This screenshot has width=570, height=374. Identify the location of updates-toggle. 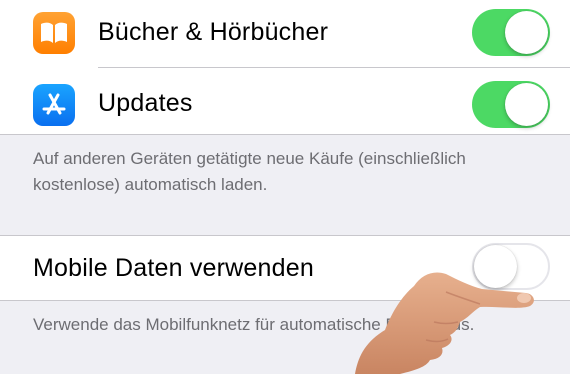
(511, 104).